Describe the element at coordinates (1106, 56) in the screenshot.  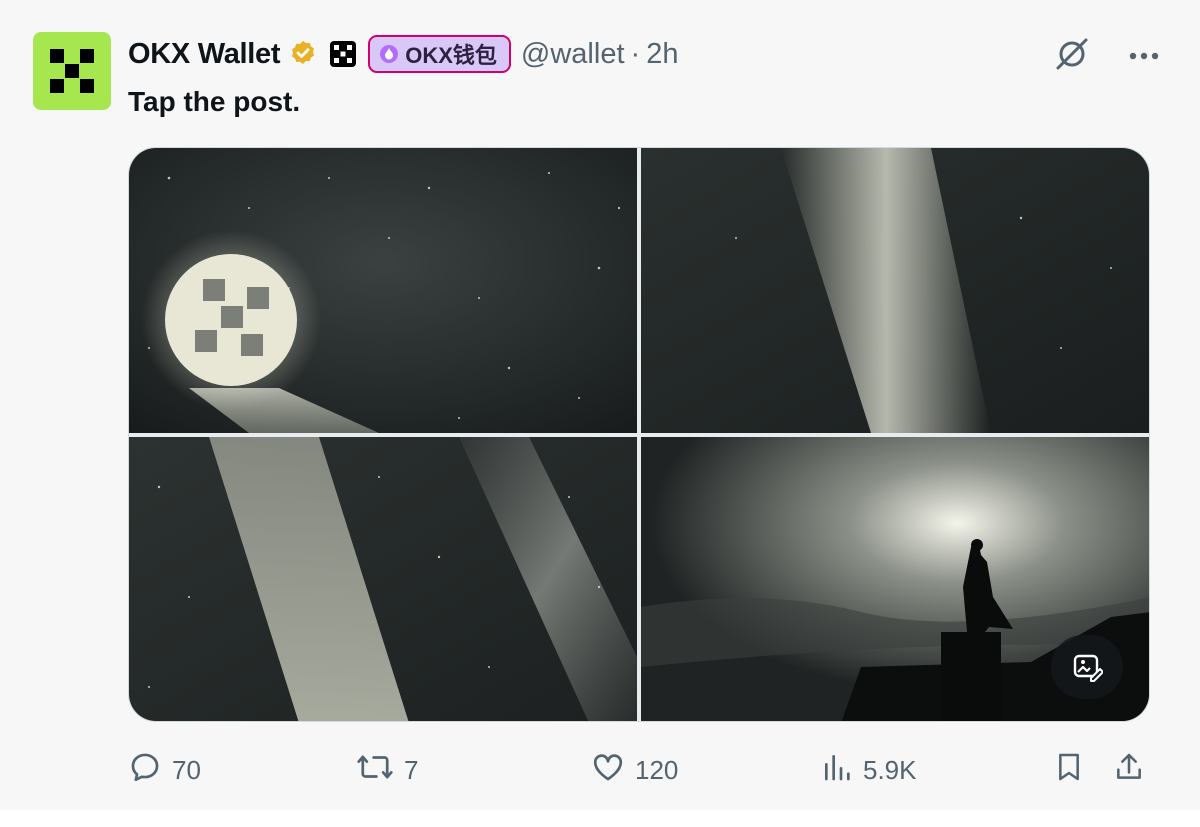
I see `header-actions` at that location.